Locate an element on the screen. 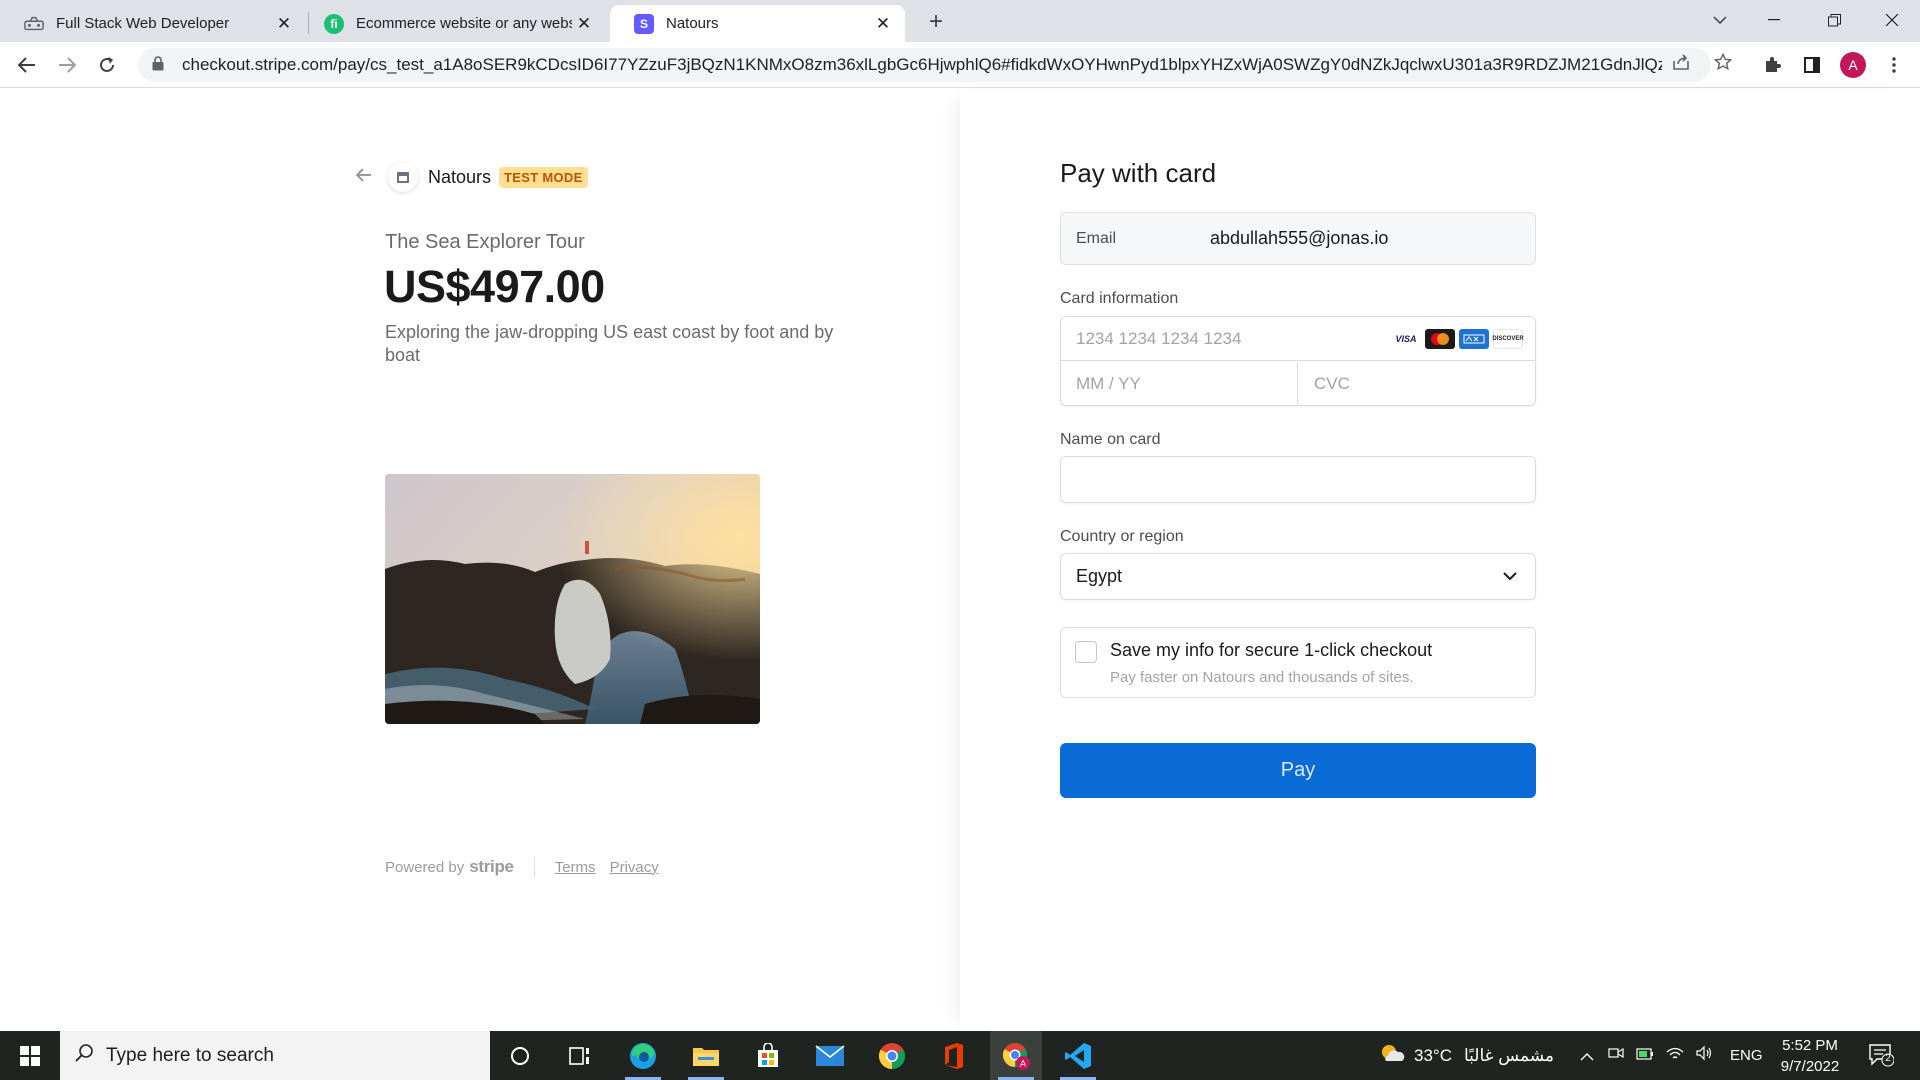 Image resolution: width=1920 pixels, height=1080 pixels. save-info-title: Save my info for secure 1-click checkout is located at coordinates (1271, 650).